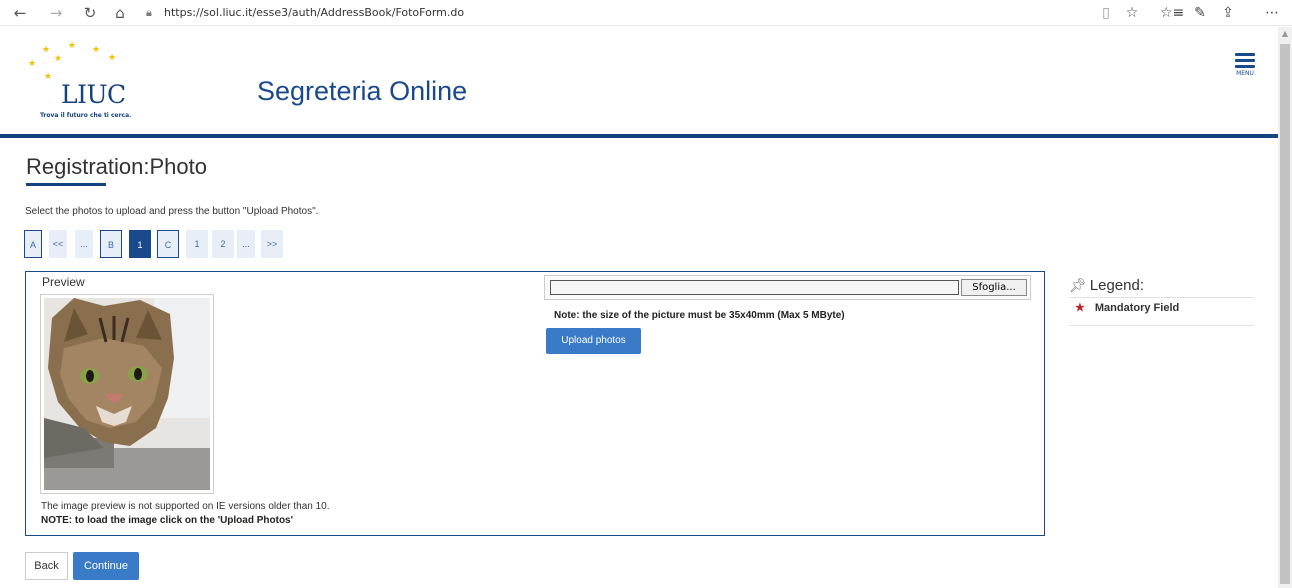  I want to click on back-button: Back, so click(46, 566).